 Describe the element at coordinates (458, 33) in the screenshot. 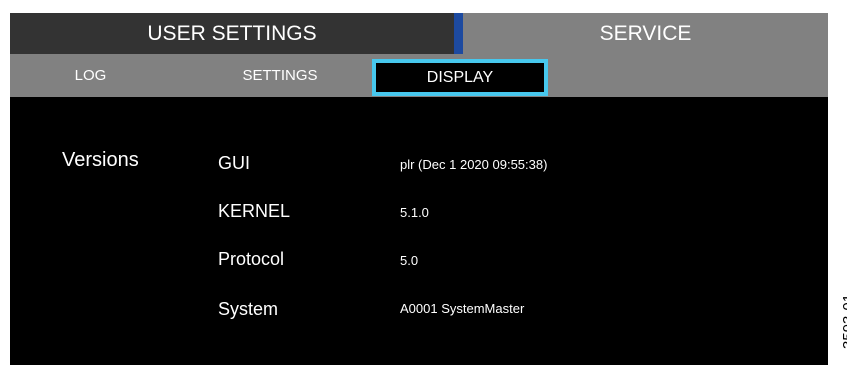

I see `tab-divider` at that location.